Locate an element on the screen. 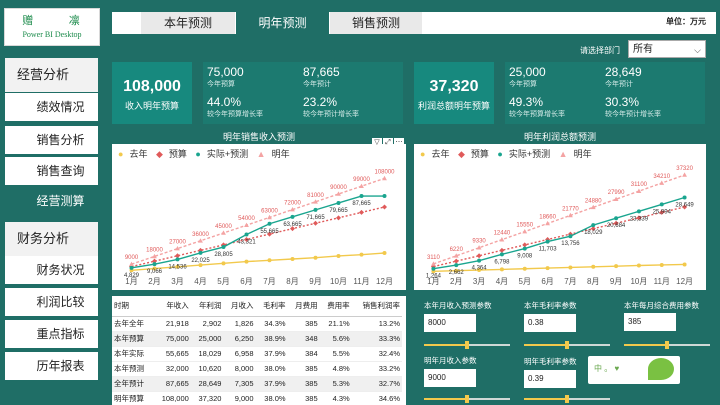 This screenshot has height=405, width=720. data-label: 99000 is located at coordinates (361, 180).